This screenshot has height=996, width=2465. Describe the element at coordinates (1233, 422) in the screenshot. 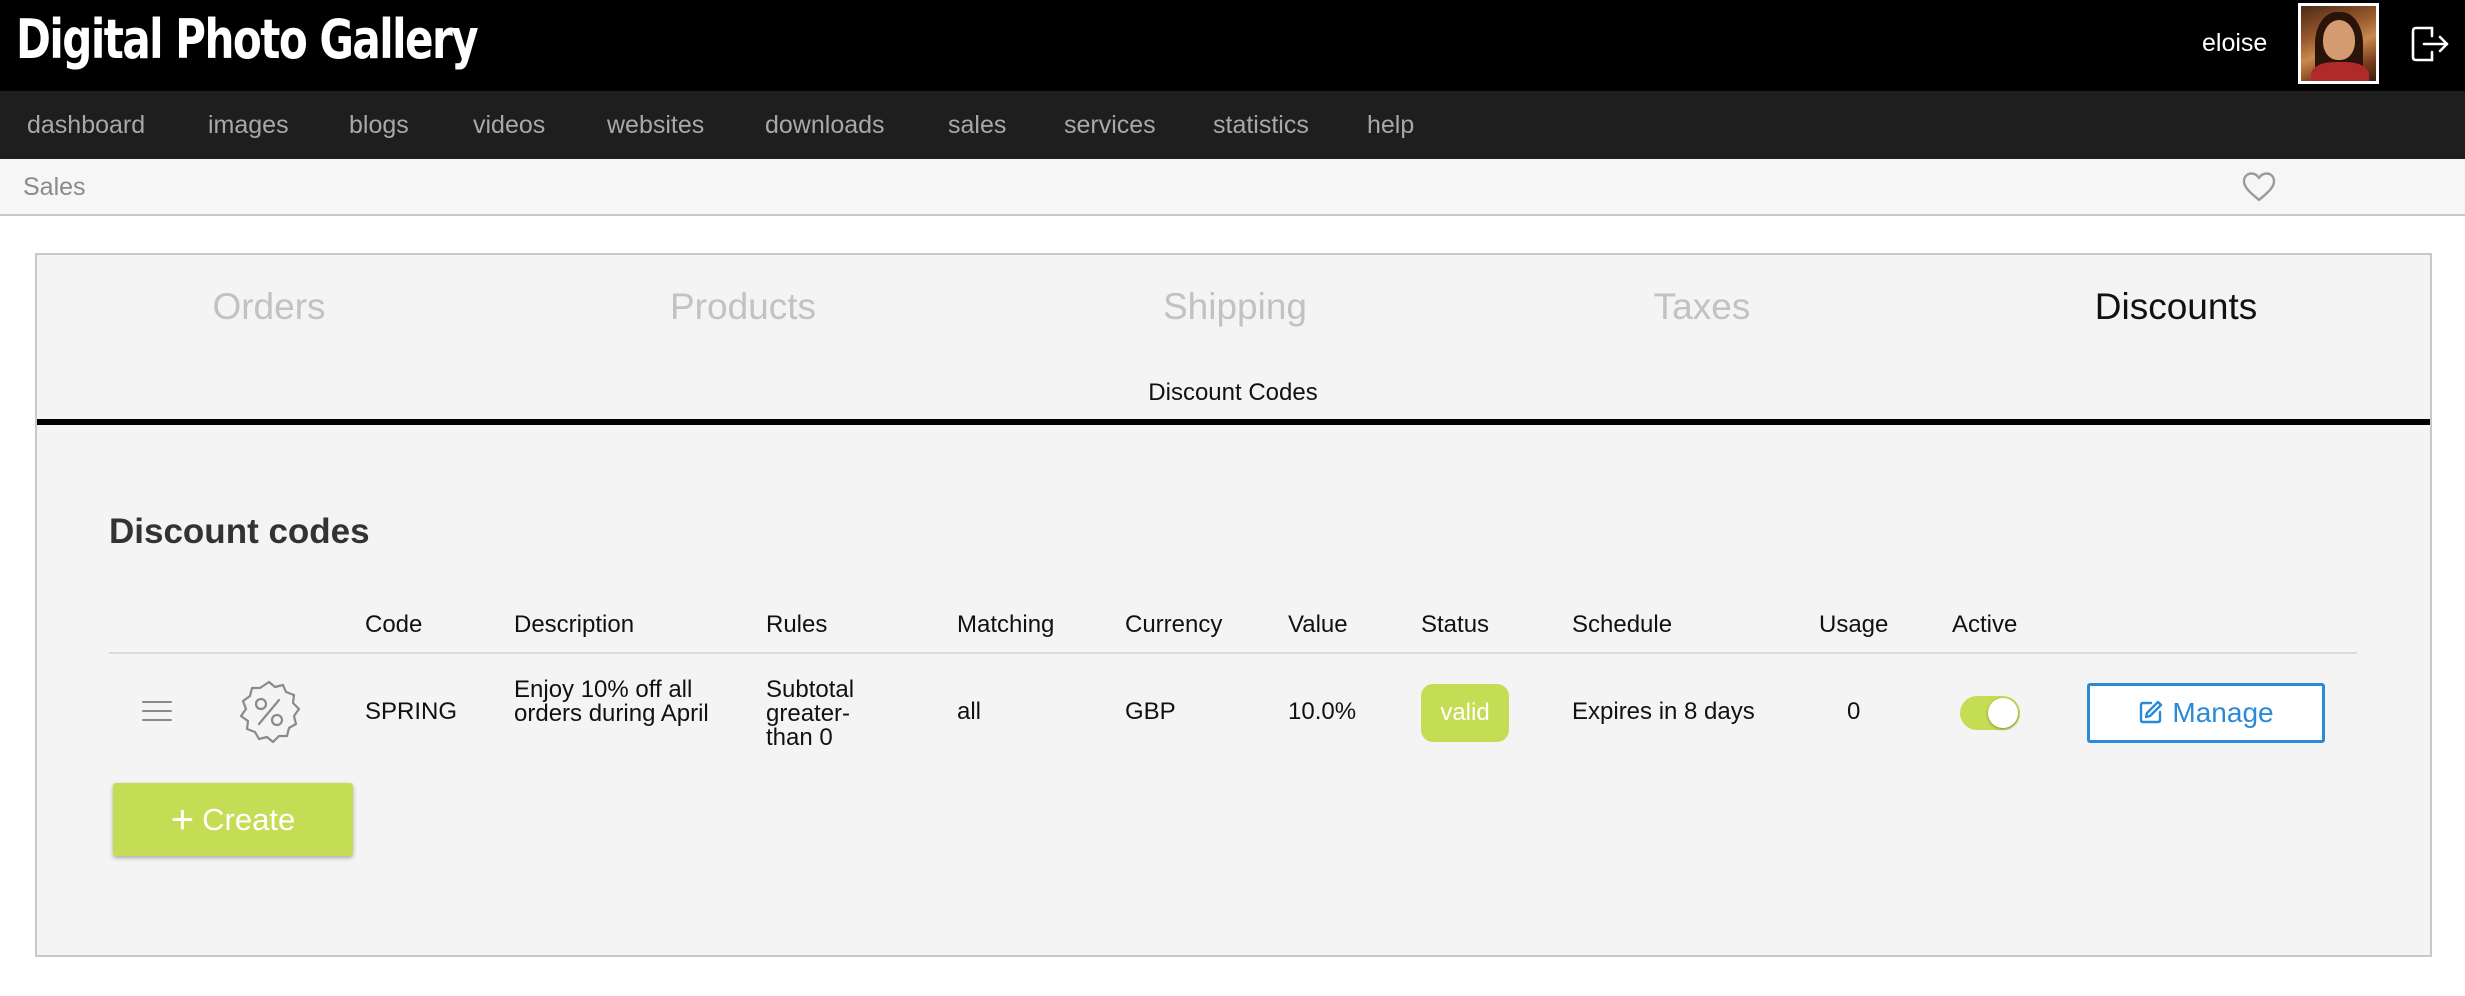

I see `tab-divider` at that location.